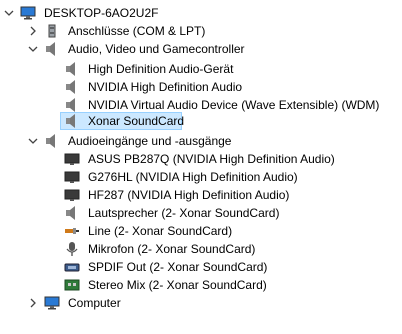  What do you see at coordinates (52, 303) in the screenshot?
I see `computer-monitor-icon` at bounding box center [52, 303].